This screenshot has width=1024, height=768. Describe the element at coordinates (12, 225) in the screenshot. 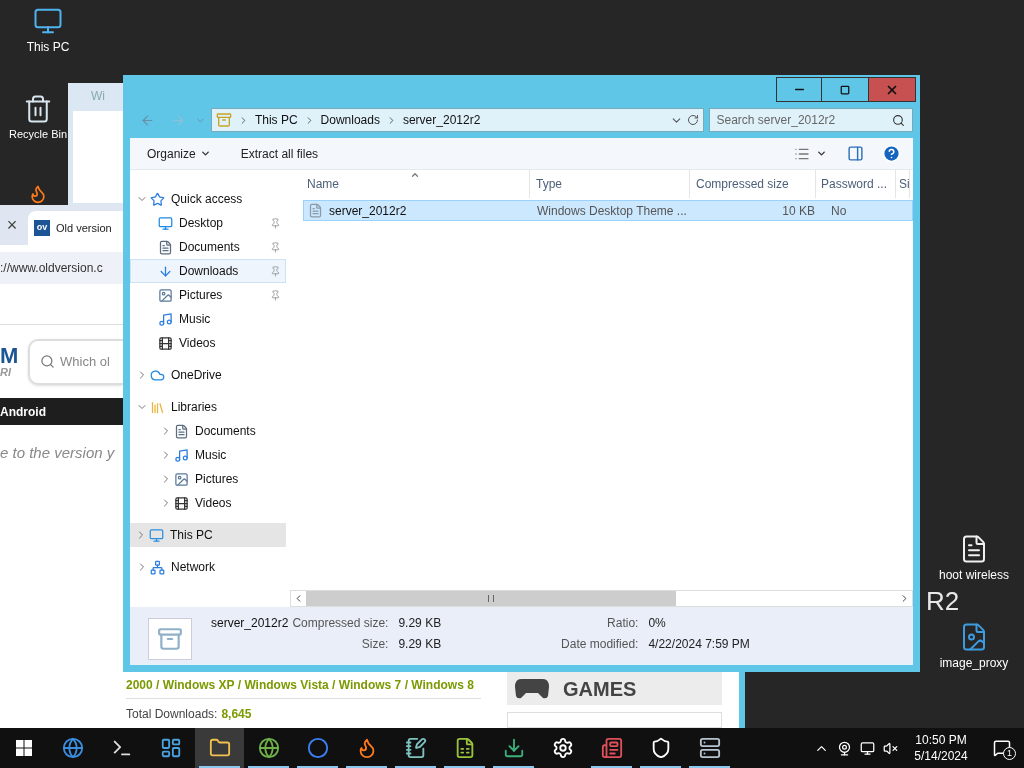

I see `tab-close-button: ×` at that location.